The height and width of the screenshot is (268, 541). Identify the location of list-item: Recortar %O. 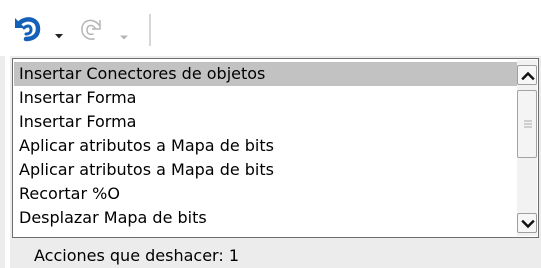
(266, 194).